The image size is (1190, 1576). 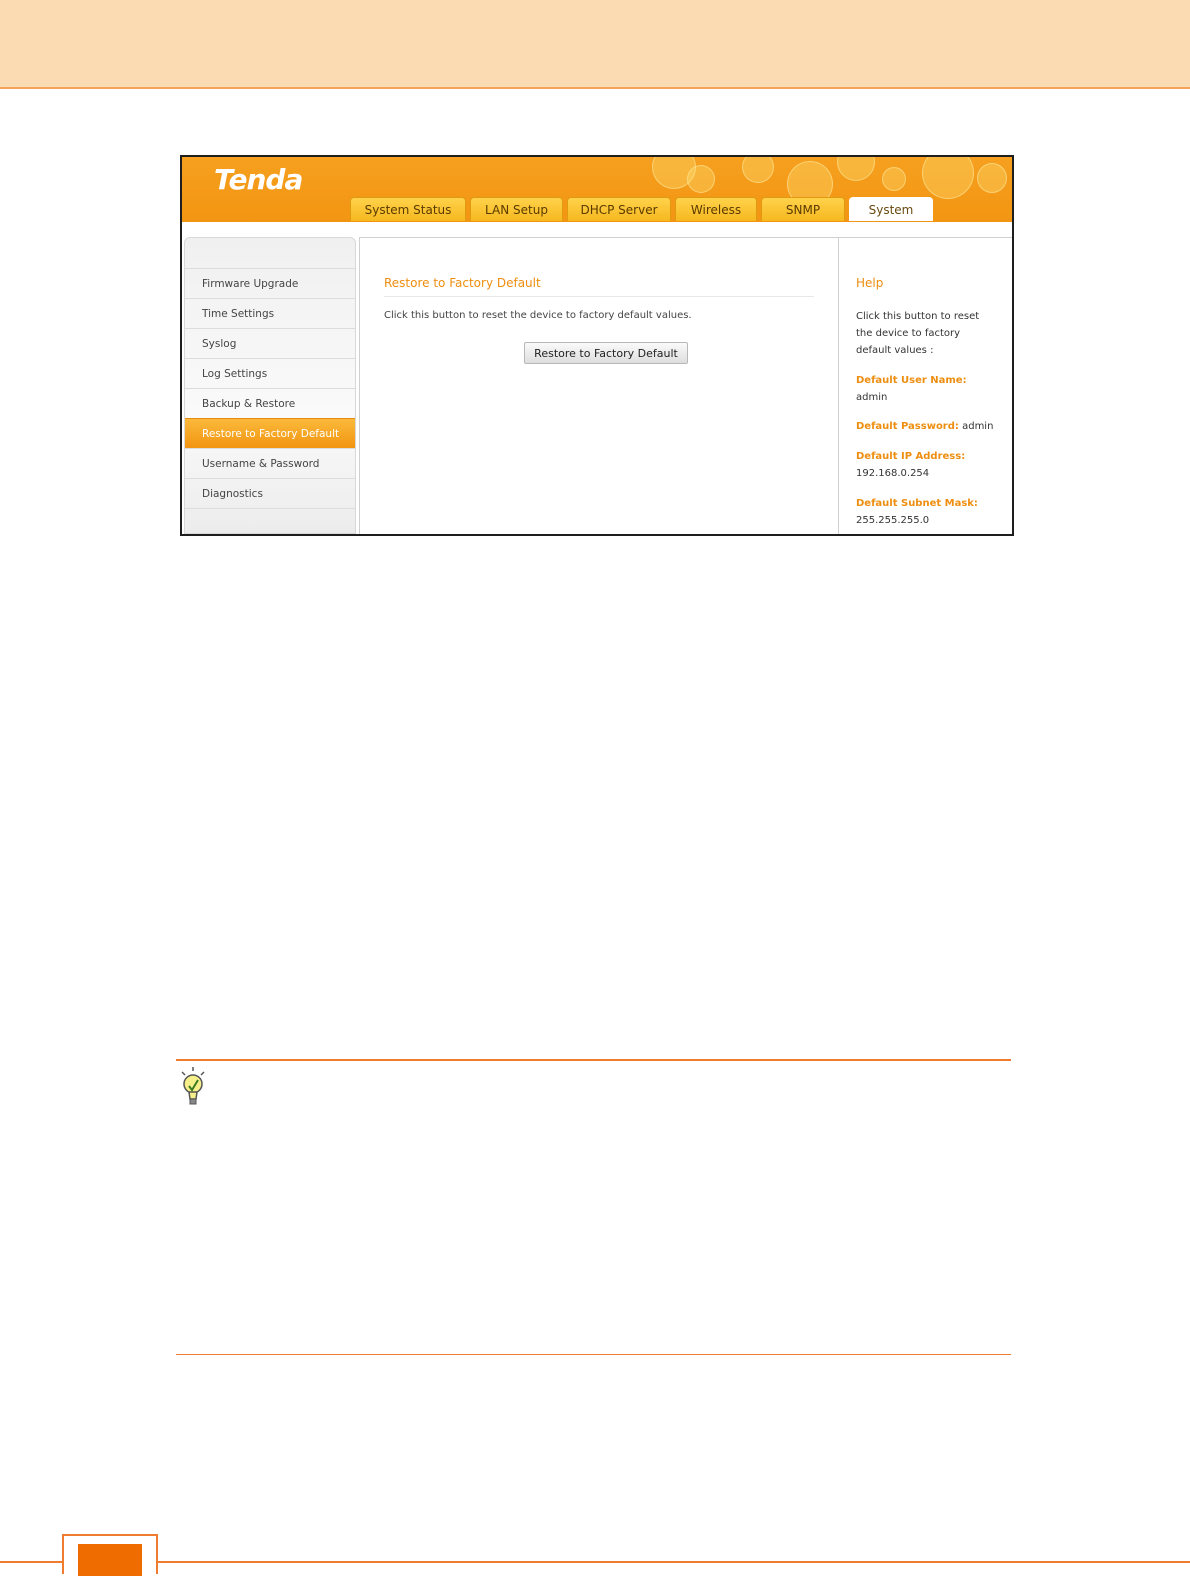 What do you see at coordinates (270, 373) in the screenshot?
I see `sidebar-item-log-settings: Log Settings` at bounding box center [270, 373].